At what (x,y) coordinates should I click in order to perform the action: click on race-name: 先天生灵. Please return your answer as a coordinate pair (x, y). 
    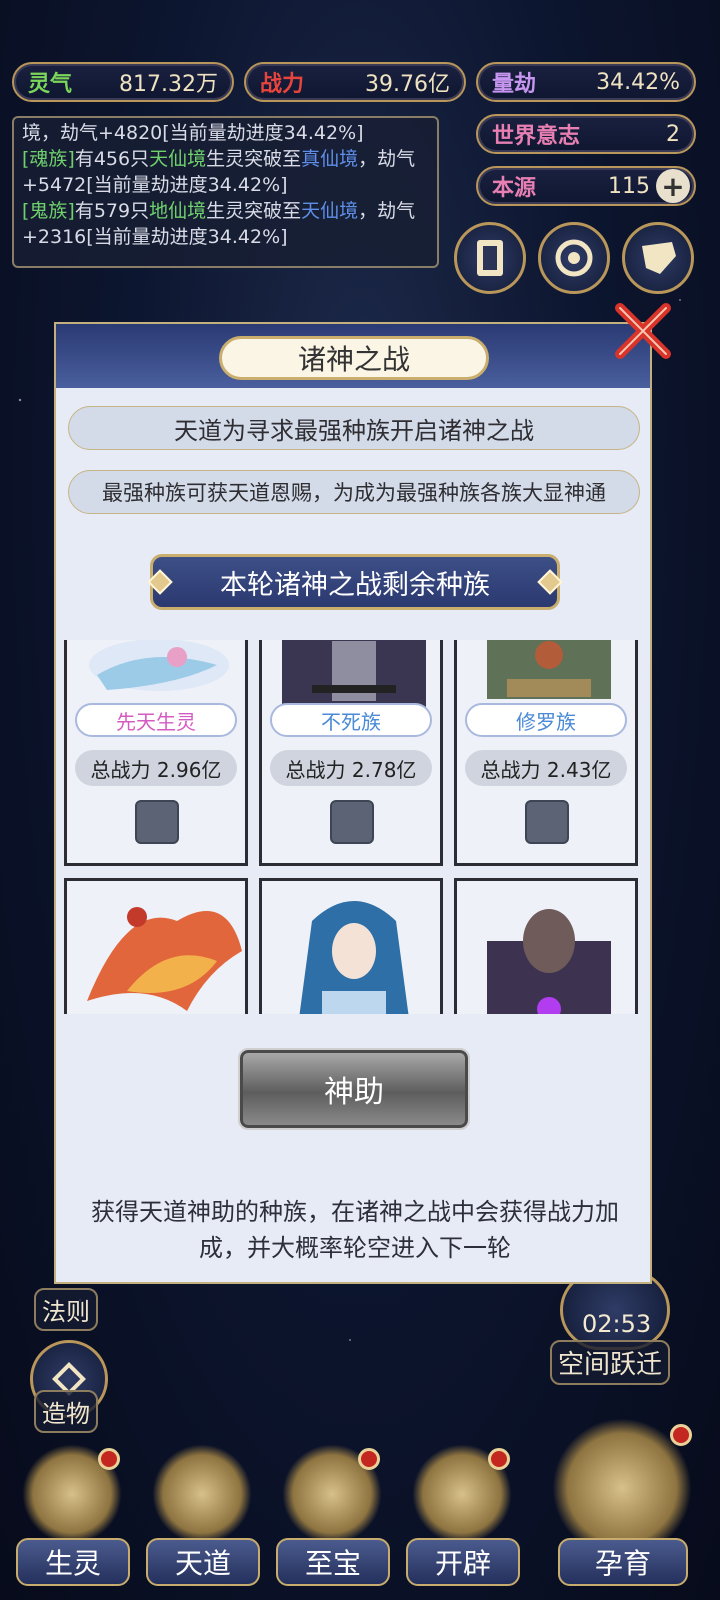
    Looking at the image, I should click on (156, 720).